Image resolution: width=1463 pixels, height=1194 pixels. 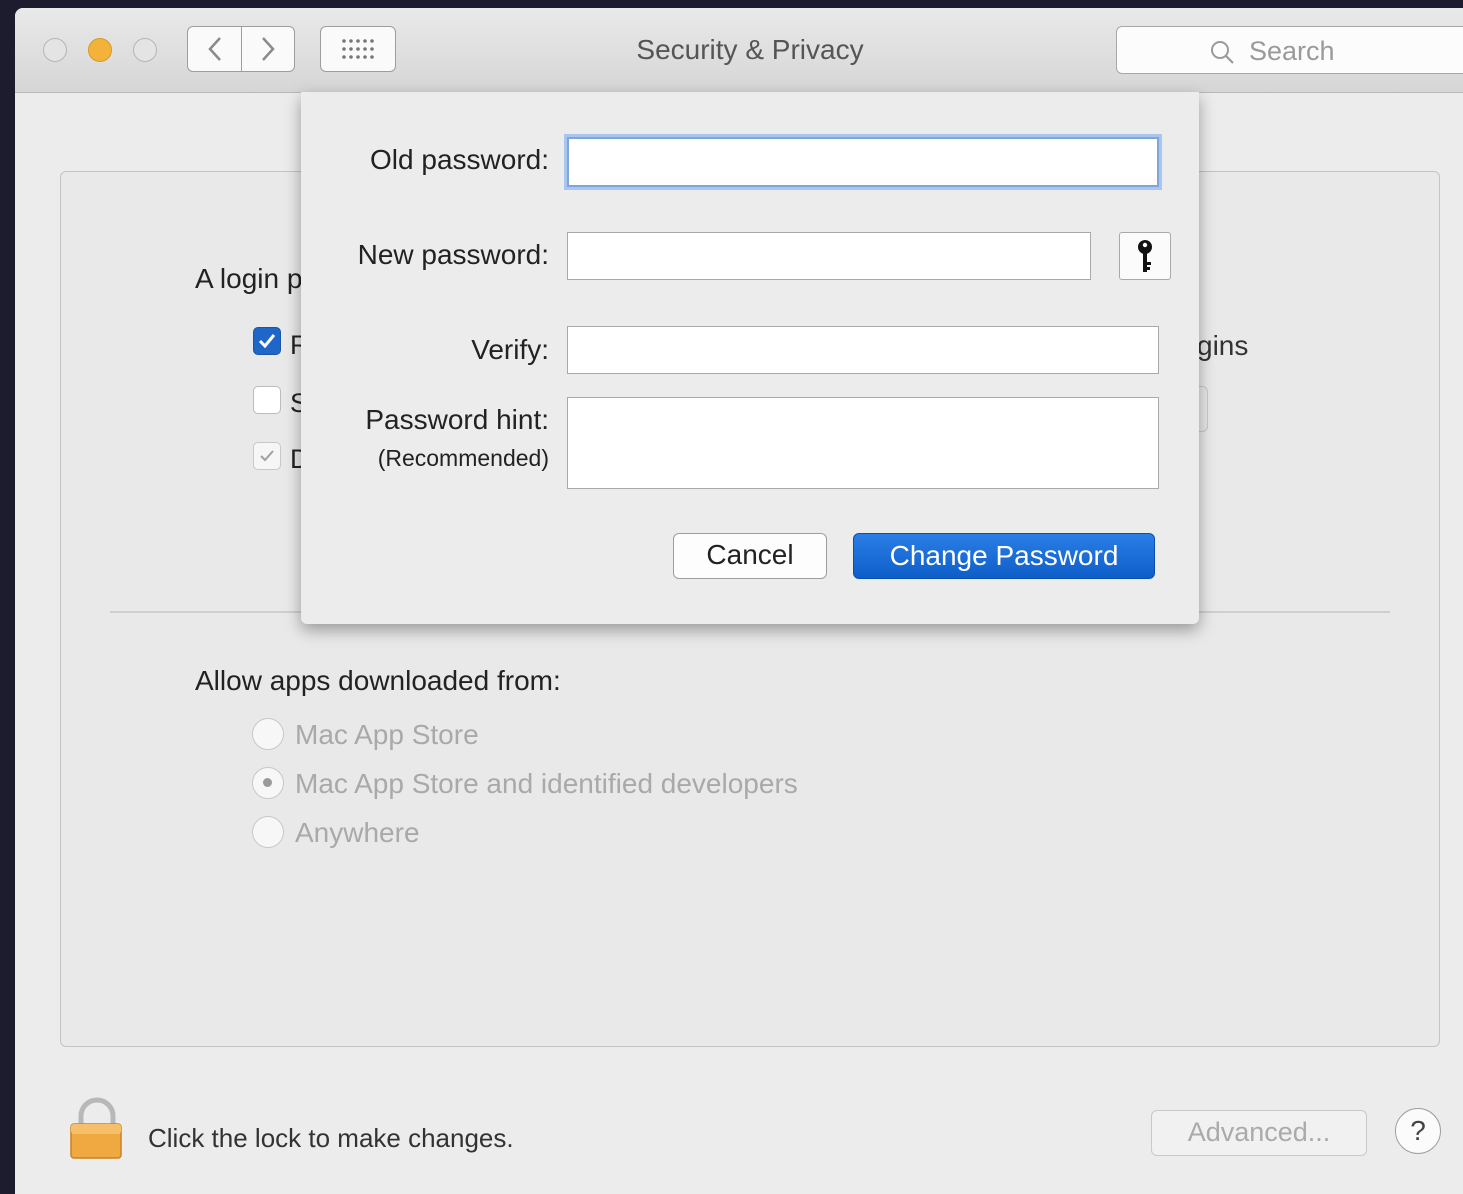 I want to click on radio-label-anywhere: Anywhere, so click(x=357, y=832).